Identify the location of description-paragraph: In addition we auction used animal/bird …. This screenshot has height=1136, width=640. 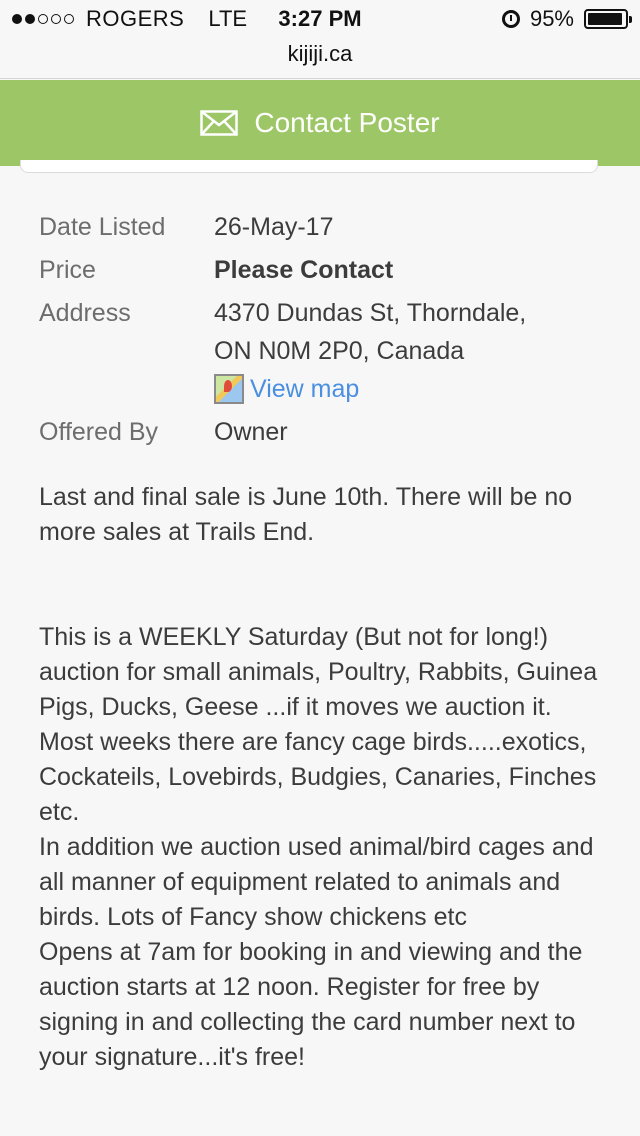
(316, 882).